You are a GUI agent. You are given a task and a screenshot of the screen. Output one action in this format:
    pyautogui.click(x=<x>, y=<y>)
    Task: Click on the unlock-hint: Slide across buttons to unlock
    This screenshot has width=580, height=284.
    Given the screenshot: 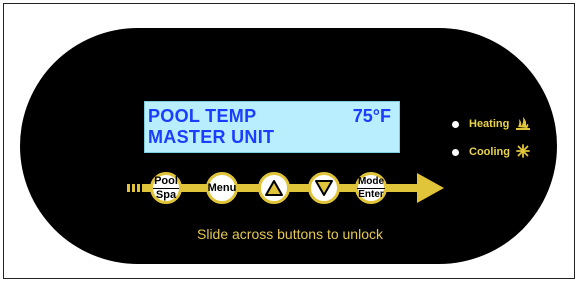 What is the action you would take?
    pyautogui.click(x=290, y=234)
    